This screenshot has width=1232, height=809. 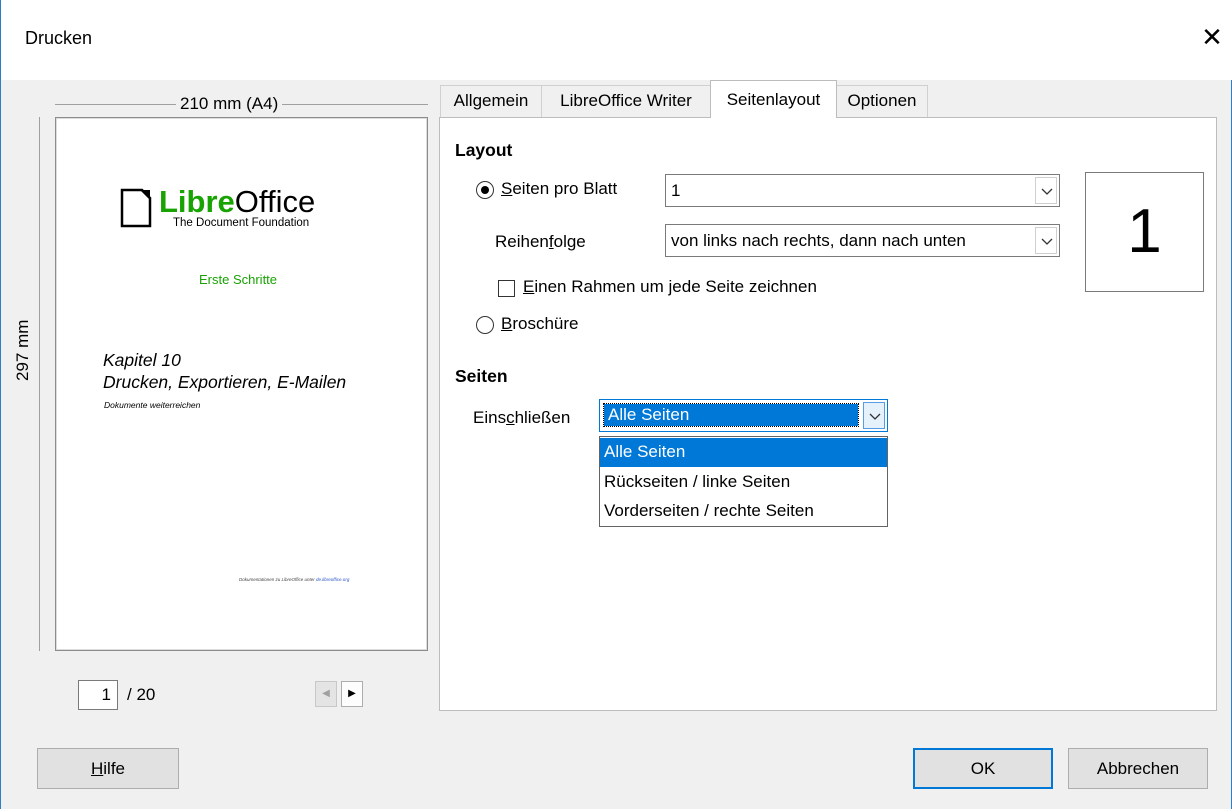 What do you see at coordinates (136, 208) in the screenshot?
I see `document-icon` at bounding box center [136, 208].